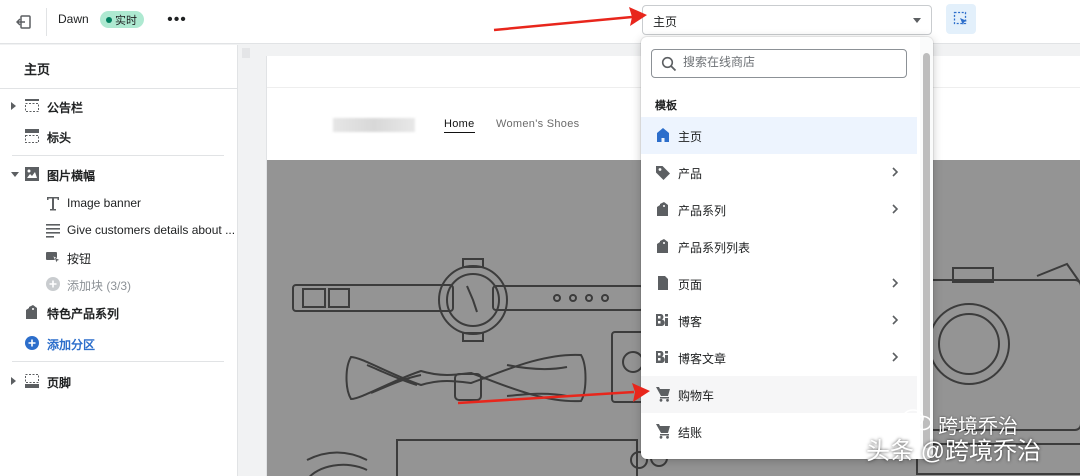 This screenshot has width=1080, height=476. Describe the element at coordinates (787, 20) in the screenshot. I see `template-select: 主页` at that location.